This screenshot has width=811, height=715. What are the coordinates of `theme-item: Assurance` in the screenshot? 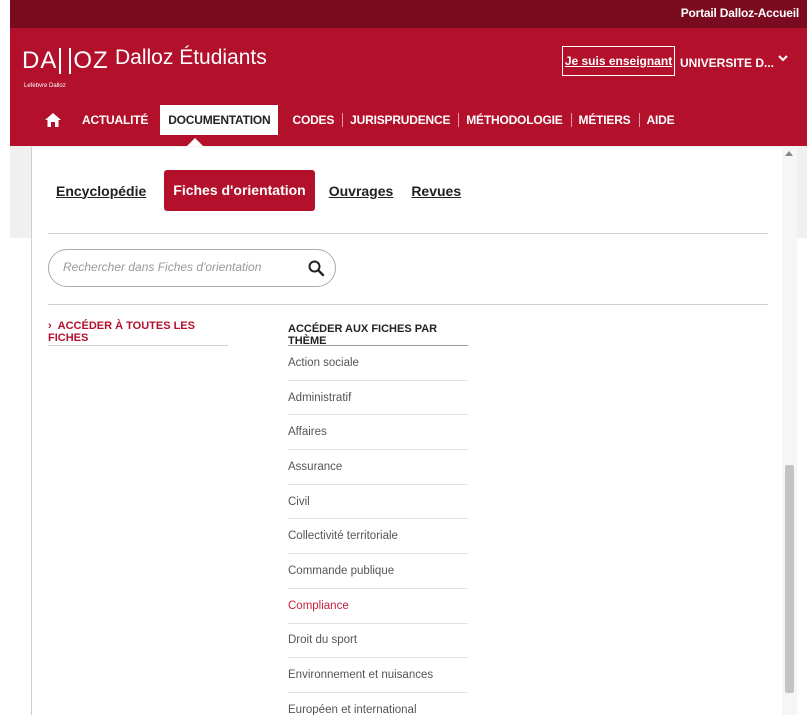 It's located at (378, 467).